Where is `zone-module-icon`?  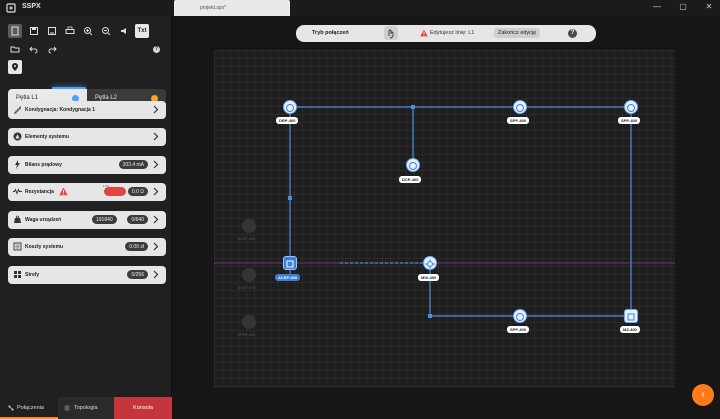 zone-module-icon is located at coordinates (631, 317).